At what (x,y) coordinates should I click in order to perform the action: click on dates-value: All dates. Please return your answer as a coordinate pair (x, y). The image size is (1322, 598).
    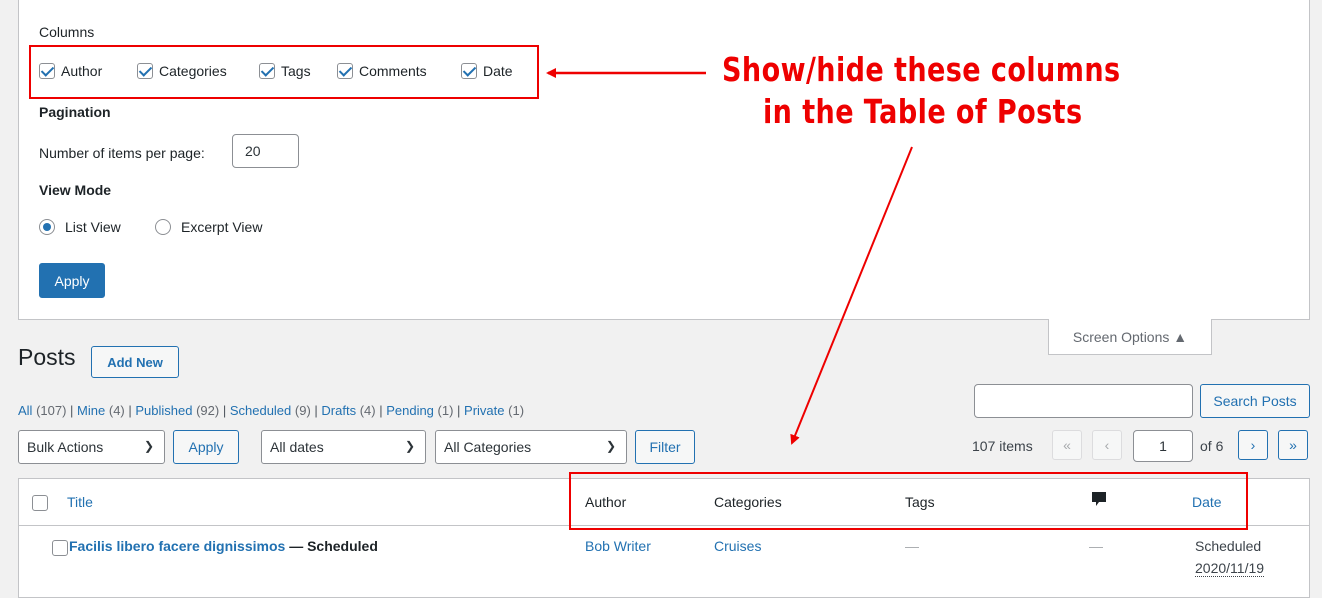
    Looking at the image, I should click on (297, 447).